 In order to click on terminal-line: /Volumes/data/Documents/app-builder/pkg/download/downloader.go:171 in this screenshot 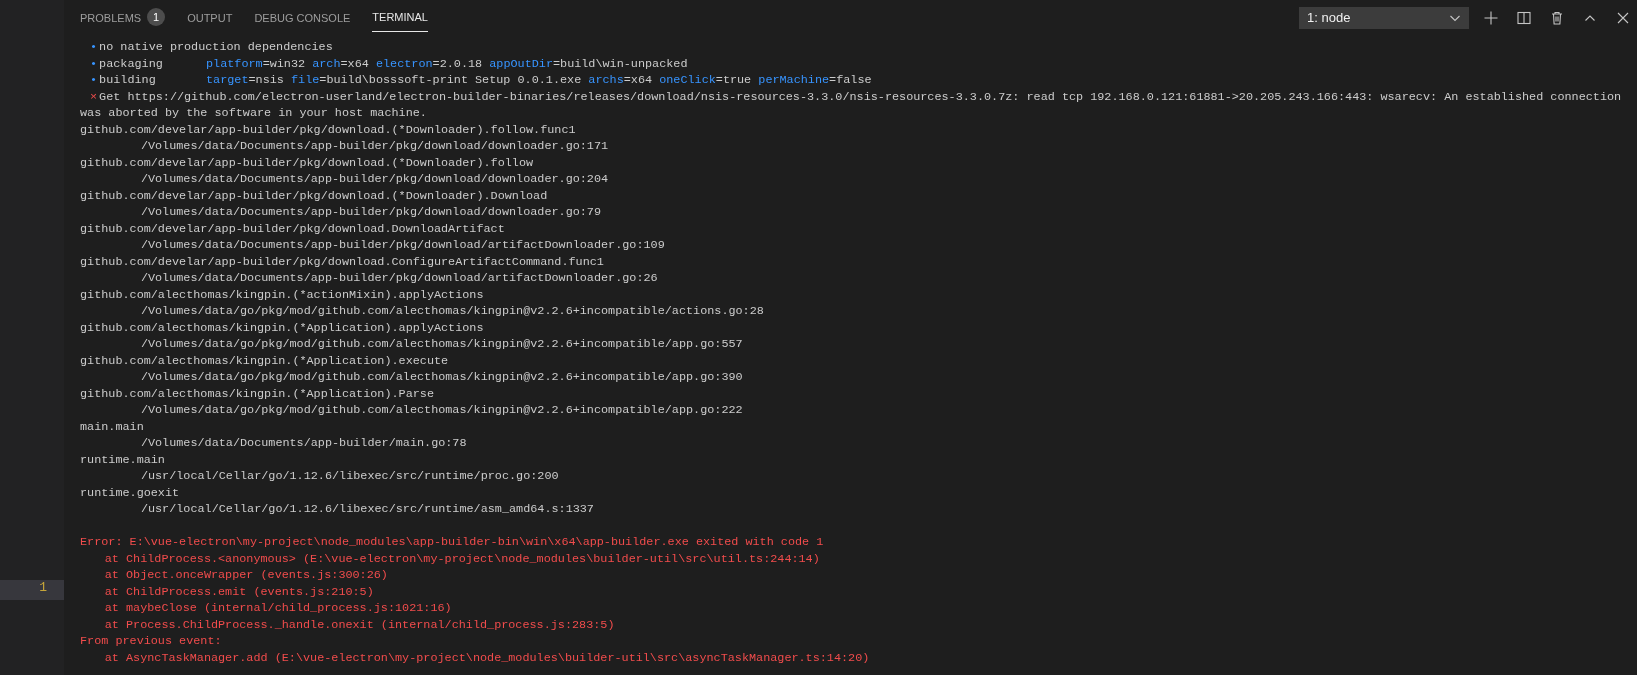, I will do `click(374, 146)`.